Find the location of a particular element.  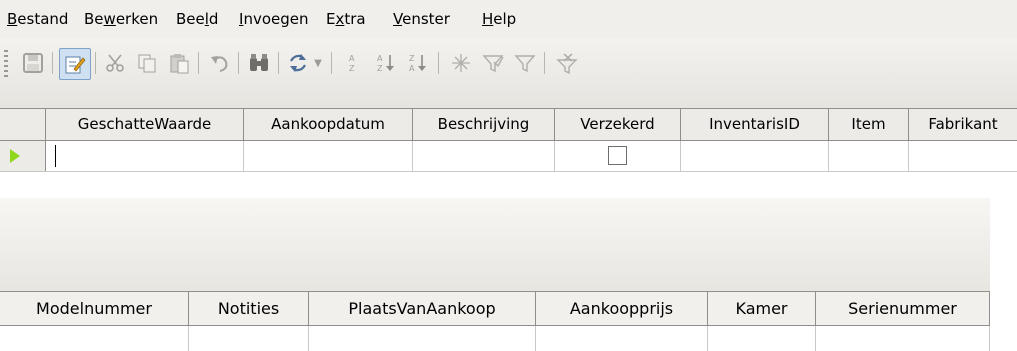

save-icon is located at coordinates (33, 63).